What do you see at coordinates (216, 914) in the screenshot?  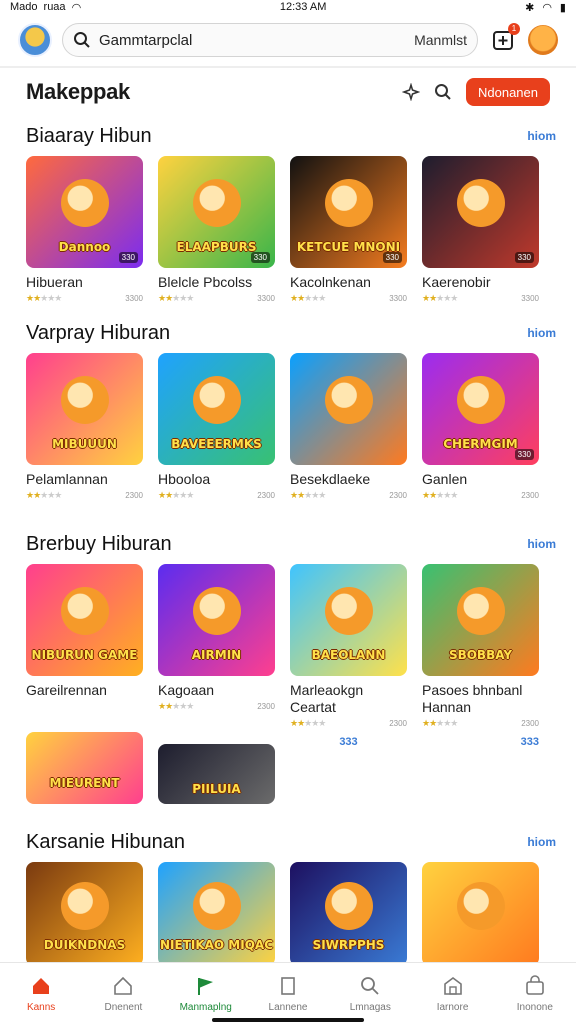 I see `game-tile: NIETIKAO MIQAC` at bounding box center [216, 914].